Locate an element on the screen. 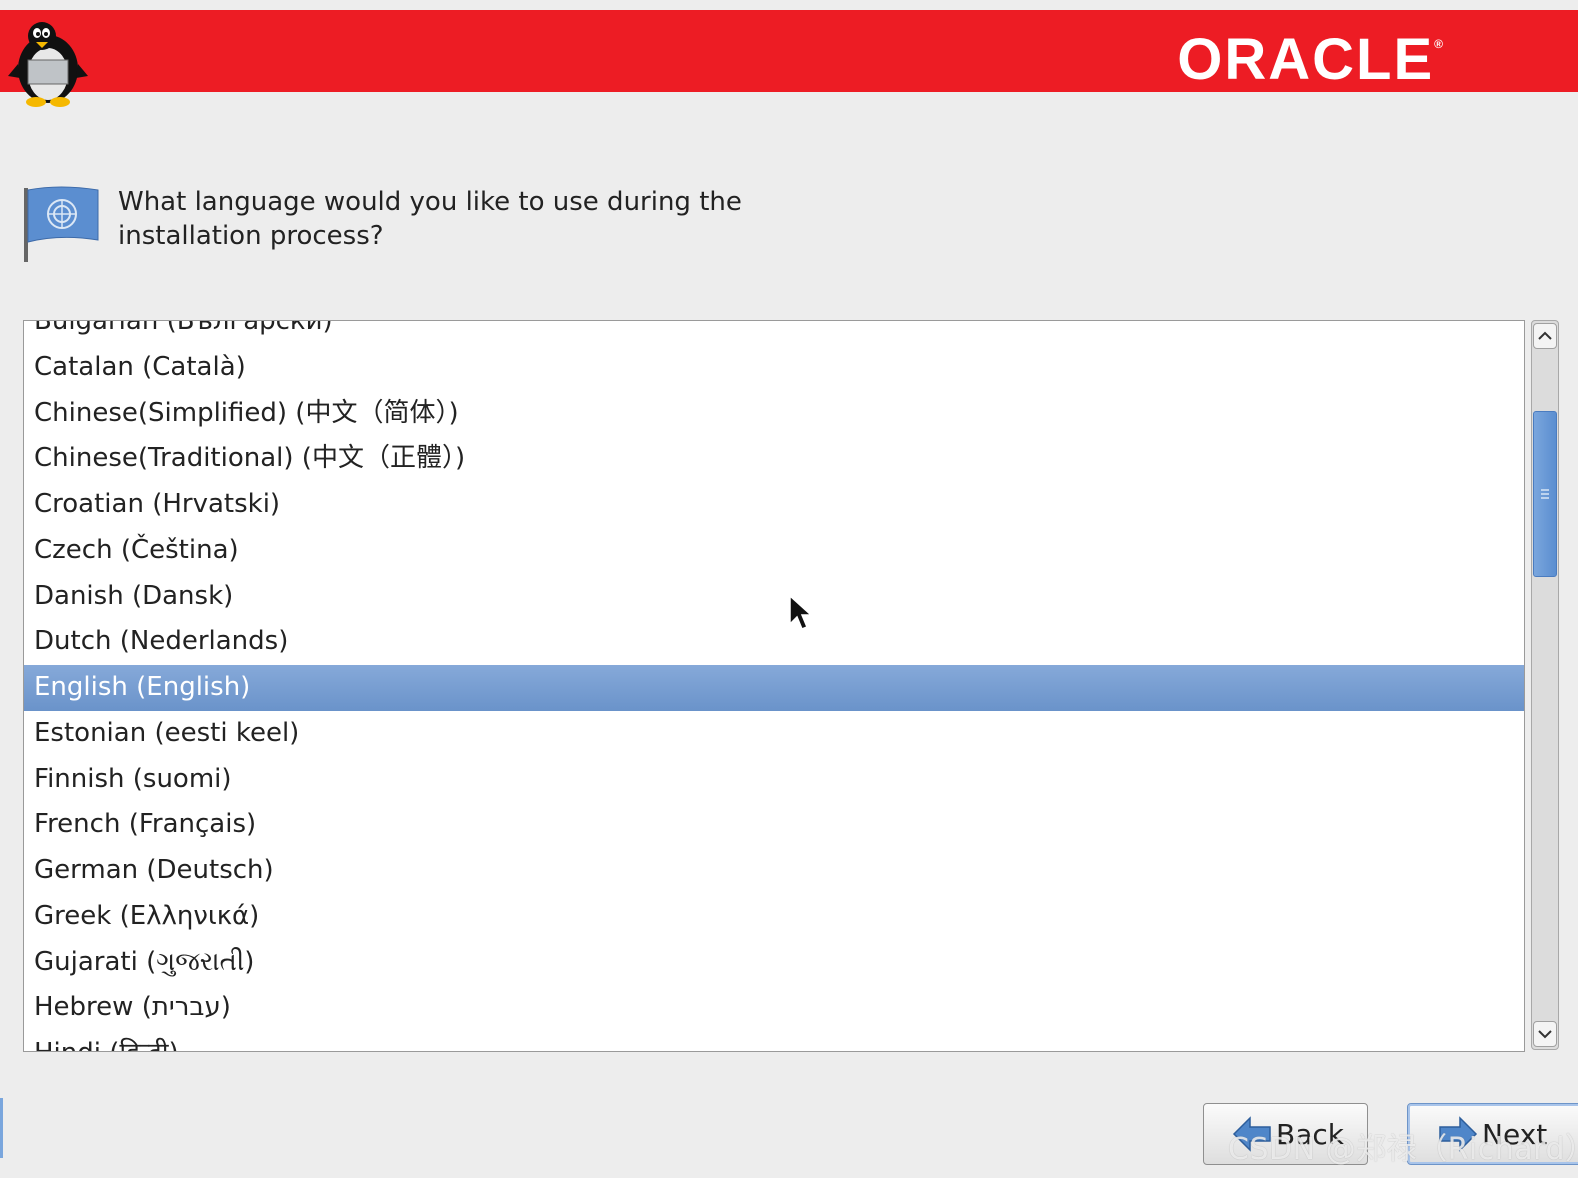 Image resolution: width=1578 pixels, height=1178 pixels. scroll-thumb is located at coordinates (1545, 494).